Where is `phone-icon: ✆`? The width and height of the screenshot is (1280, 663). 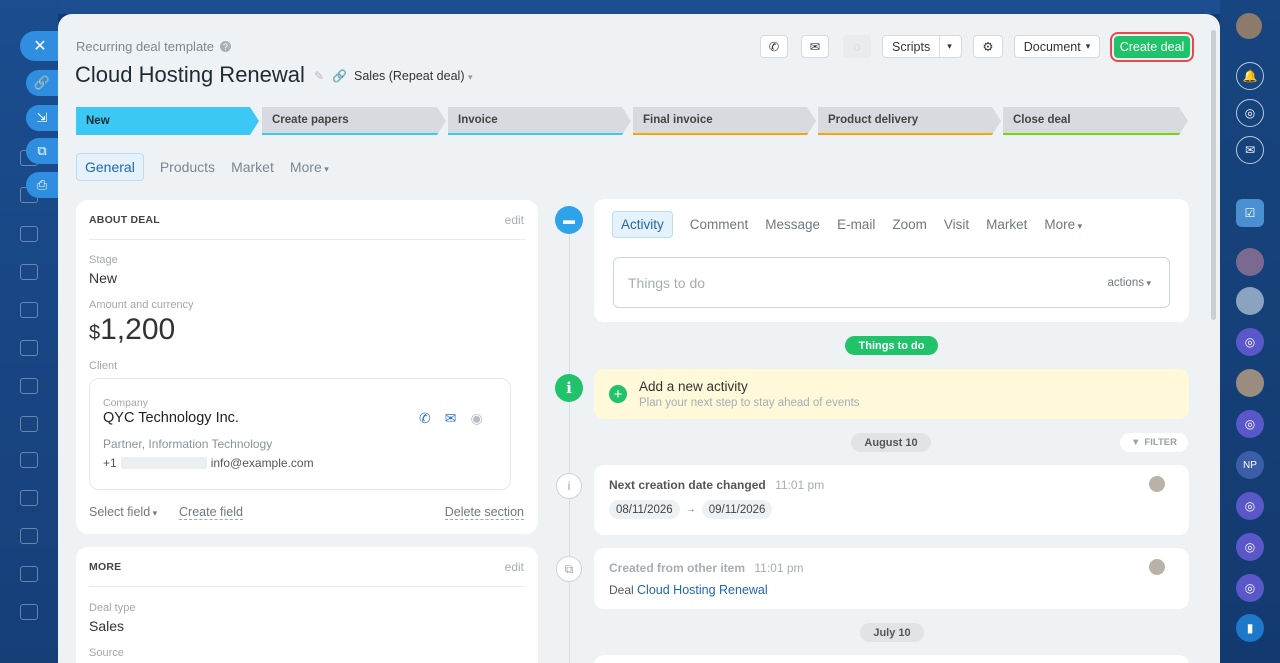
phone-icon: ✆ is located at coordinates (425, 418).